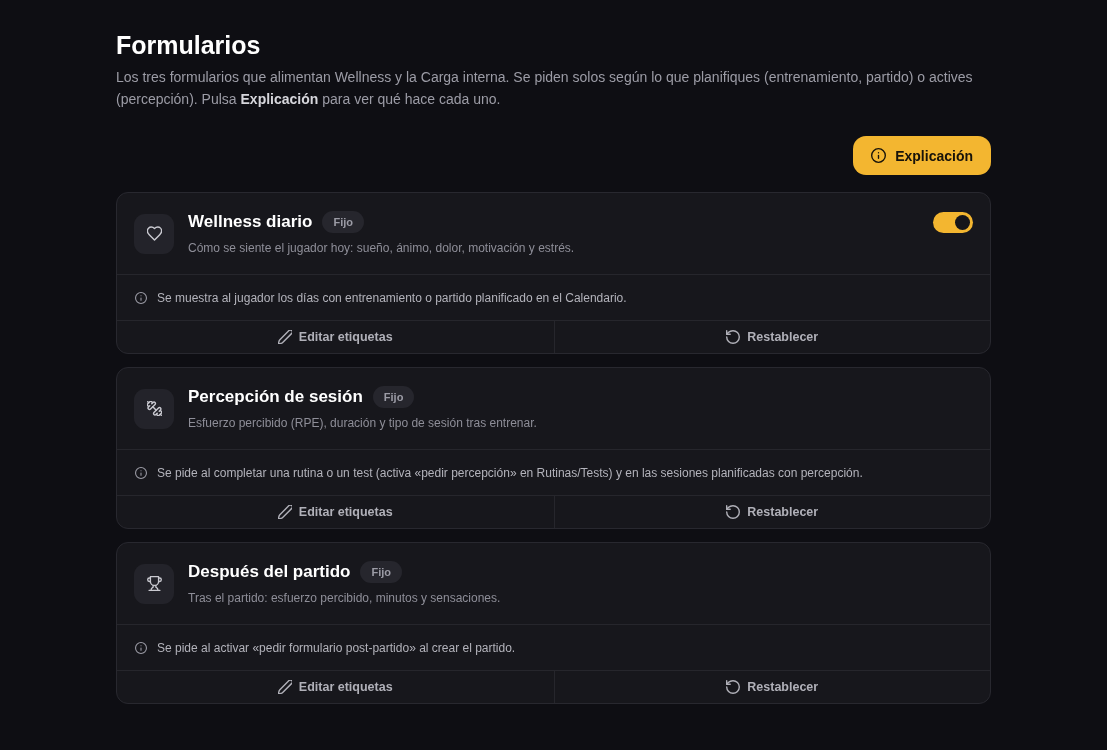 The height and width of the screenshot is (750, 1107). Describe the element at coordinates (269, 572) in the screenshot. I see `form-title: Después del partido` at that location.